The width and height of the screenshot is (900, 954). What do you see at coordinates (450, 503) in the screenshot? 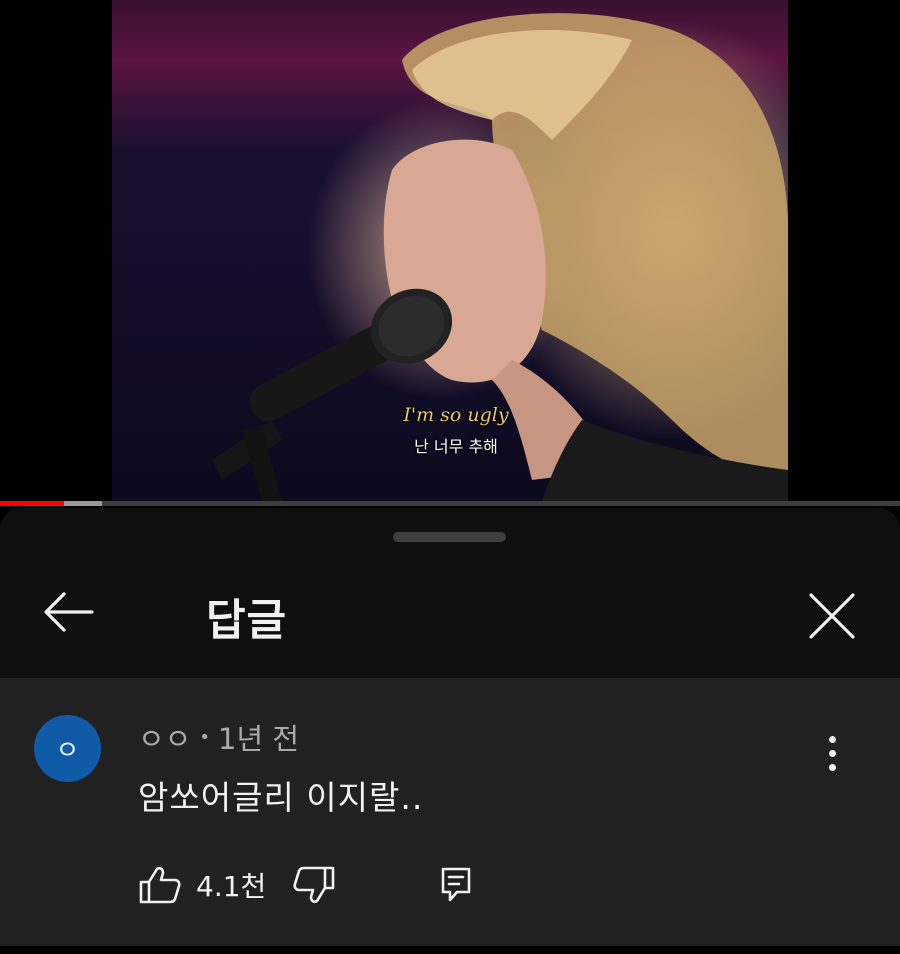
I see `video-progress-bar` at bounding box center [450, 503].